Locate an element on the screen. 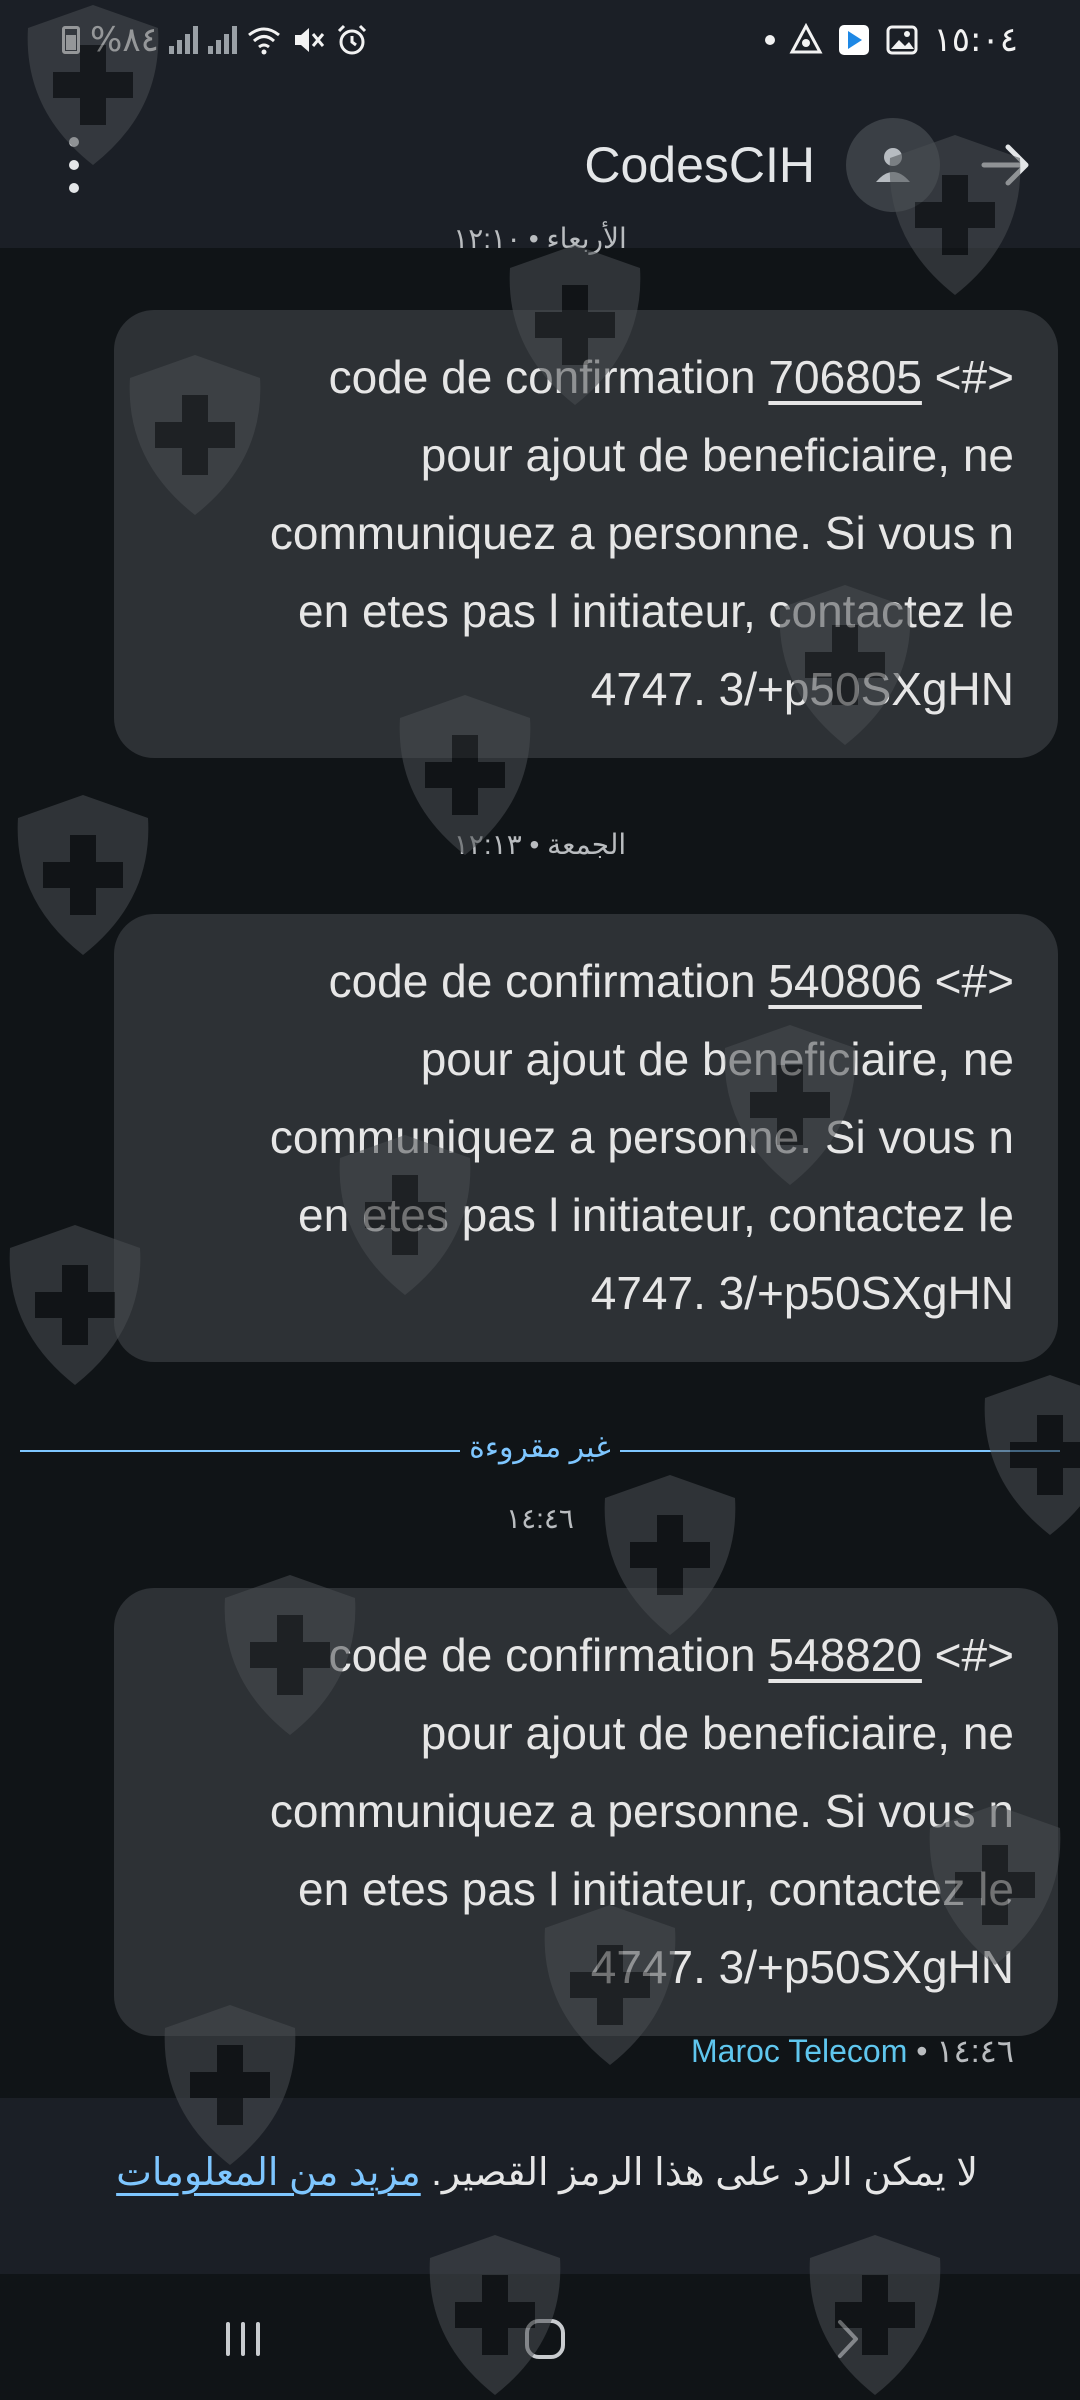  status-left: %٨٤ is located at coordinates (215, 40).